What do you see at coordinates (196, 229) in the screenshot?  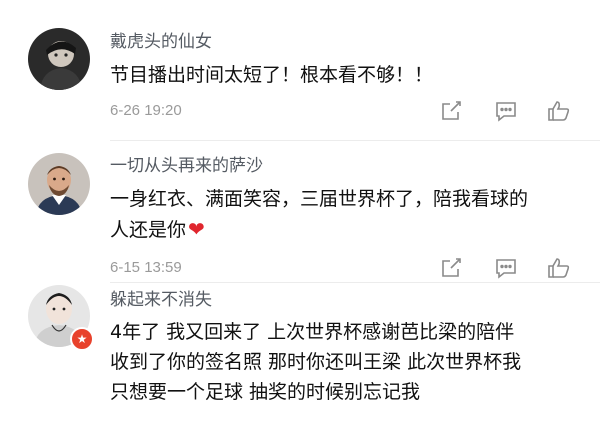 I see `heart-emoji: ❤` at bounding box center [196, 229].